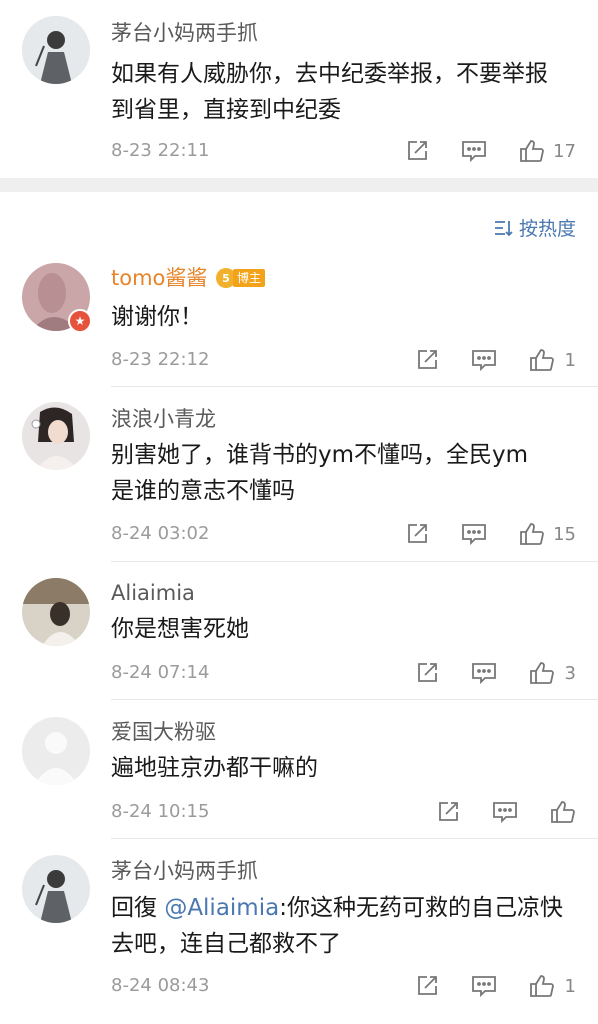  I want to click on comment-text-line: 去吧，连自己都救不了, so click(226, 944).